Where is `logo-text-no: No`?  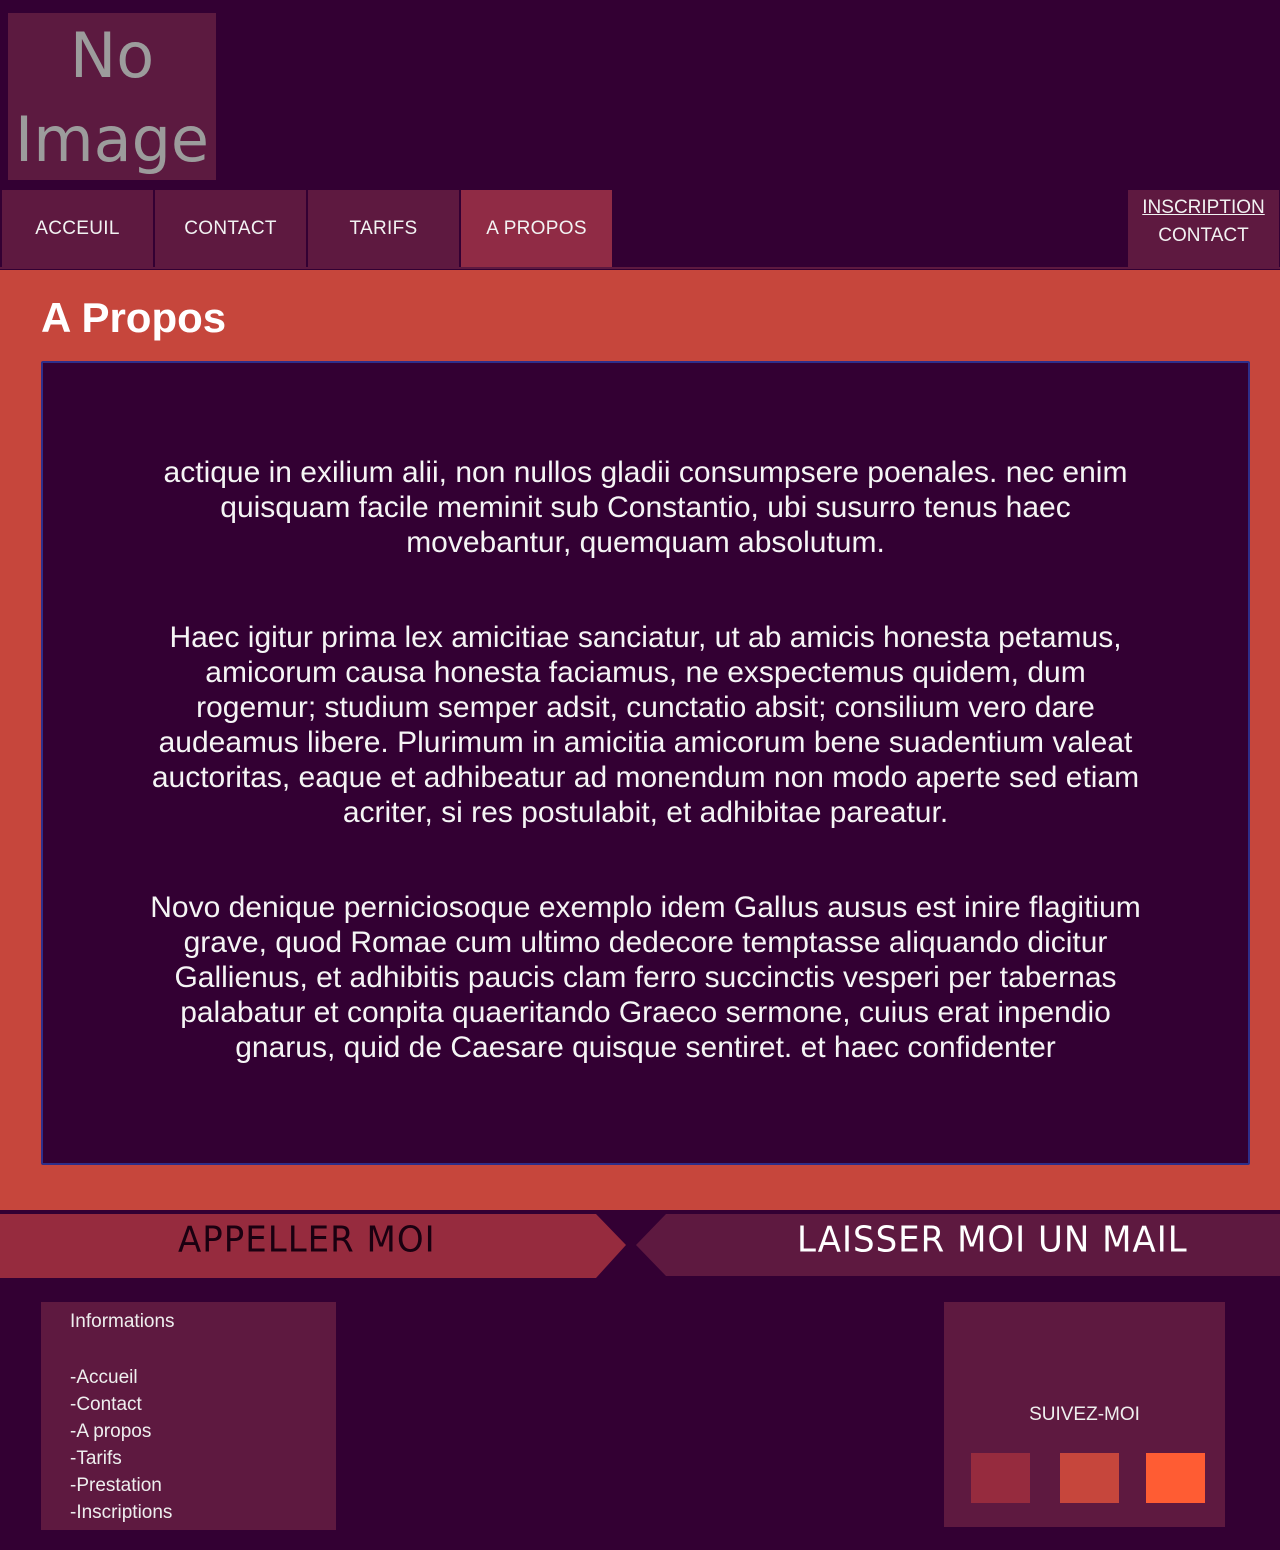
logo-text-no: No is located at coordinates (112, 55).